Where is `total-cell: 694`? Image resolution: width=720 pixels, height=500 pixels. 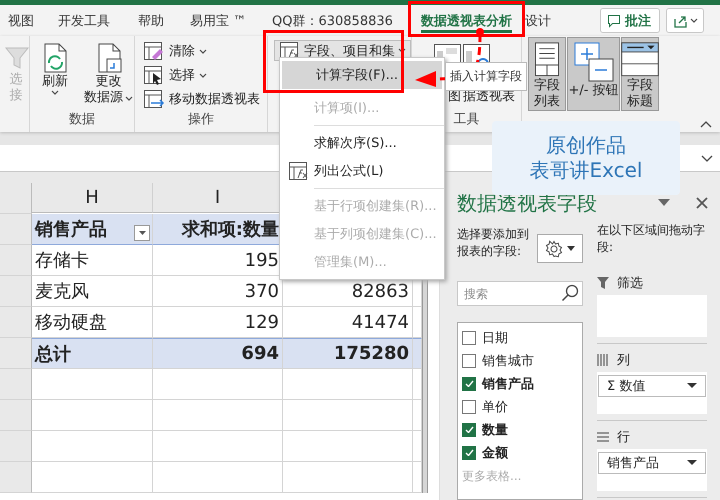
total-cell: 694 is located at coordinates (218, 353).